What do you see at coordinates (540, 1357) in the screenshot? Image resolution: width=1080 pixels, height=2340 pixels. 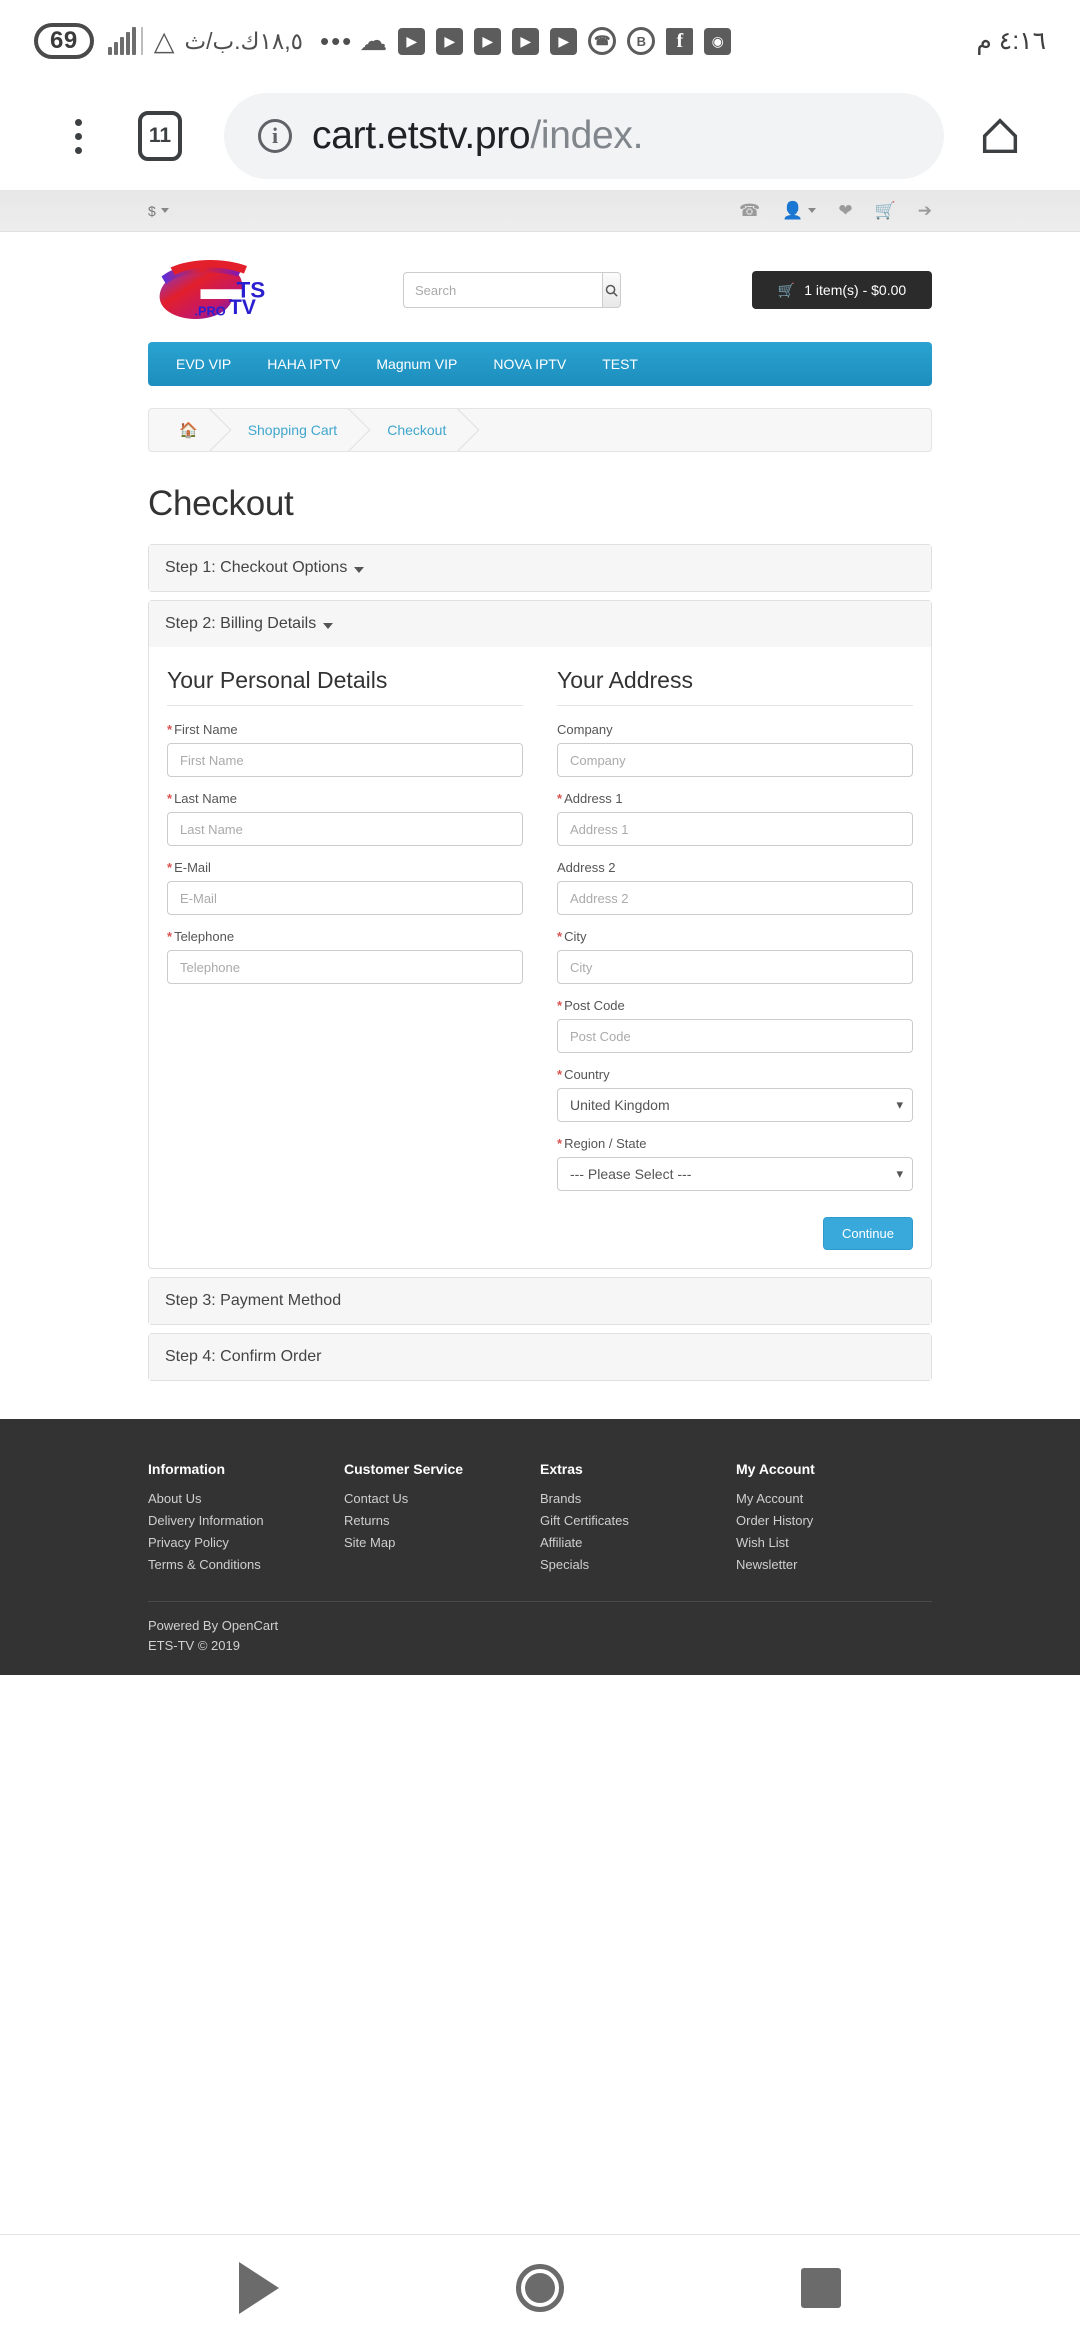 I see `step4-header: Step 4: Confirm Order` at bounding box center [540, 1357].